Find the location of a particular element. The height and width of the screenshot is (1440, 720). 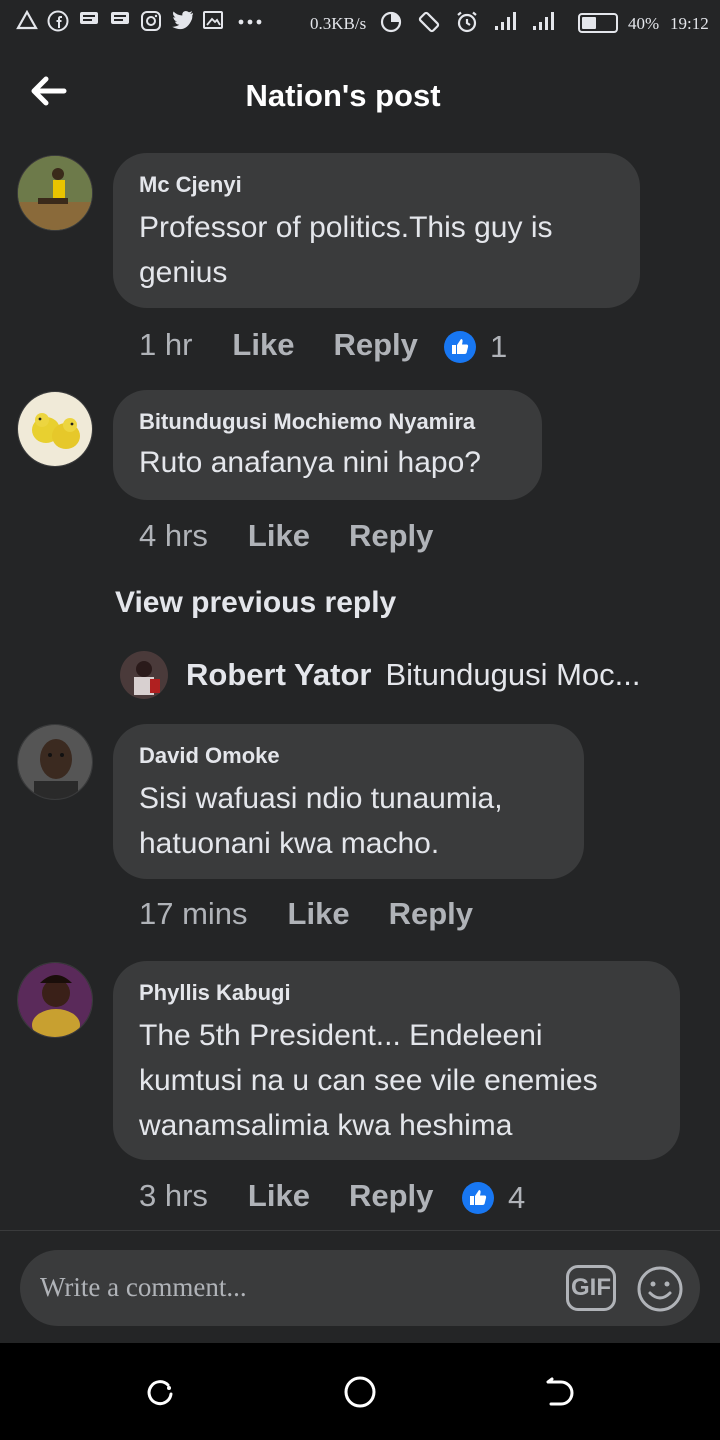

page-title: Nation's post is located at coordinates (360, 96).